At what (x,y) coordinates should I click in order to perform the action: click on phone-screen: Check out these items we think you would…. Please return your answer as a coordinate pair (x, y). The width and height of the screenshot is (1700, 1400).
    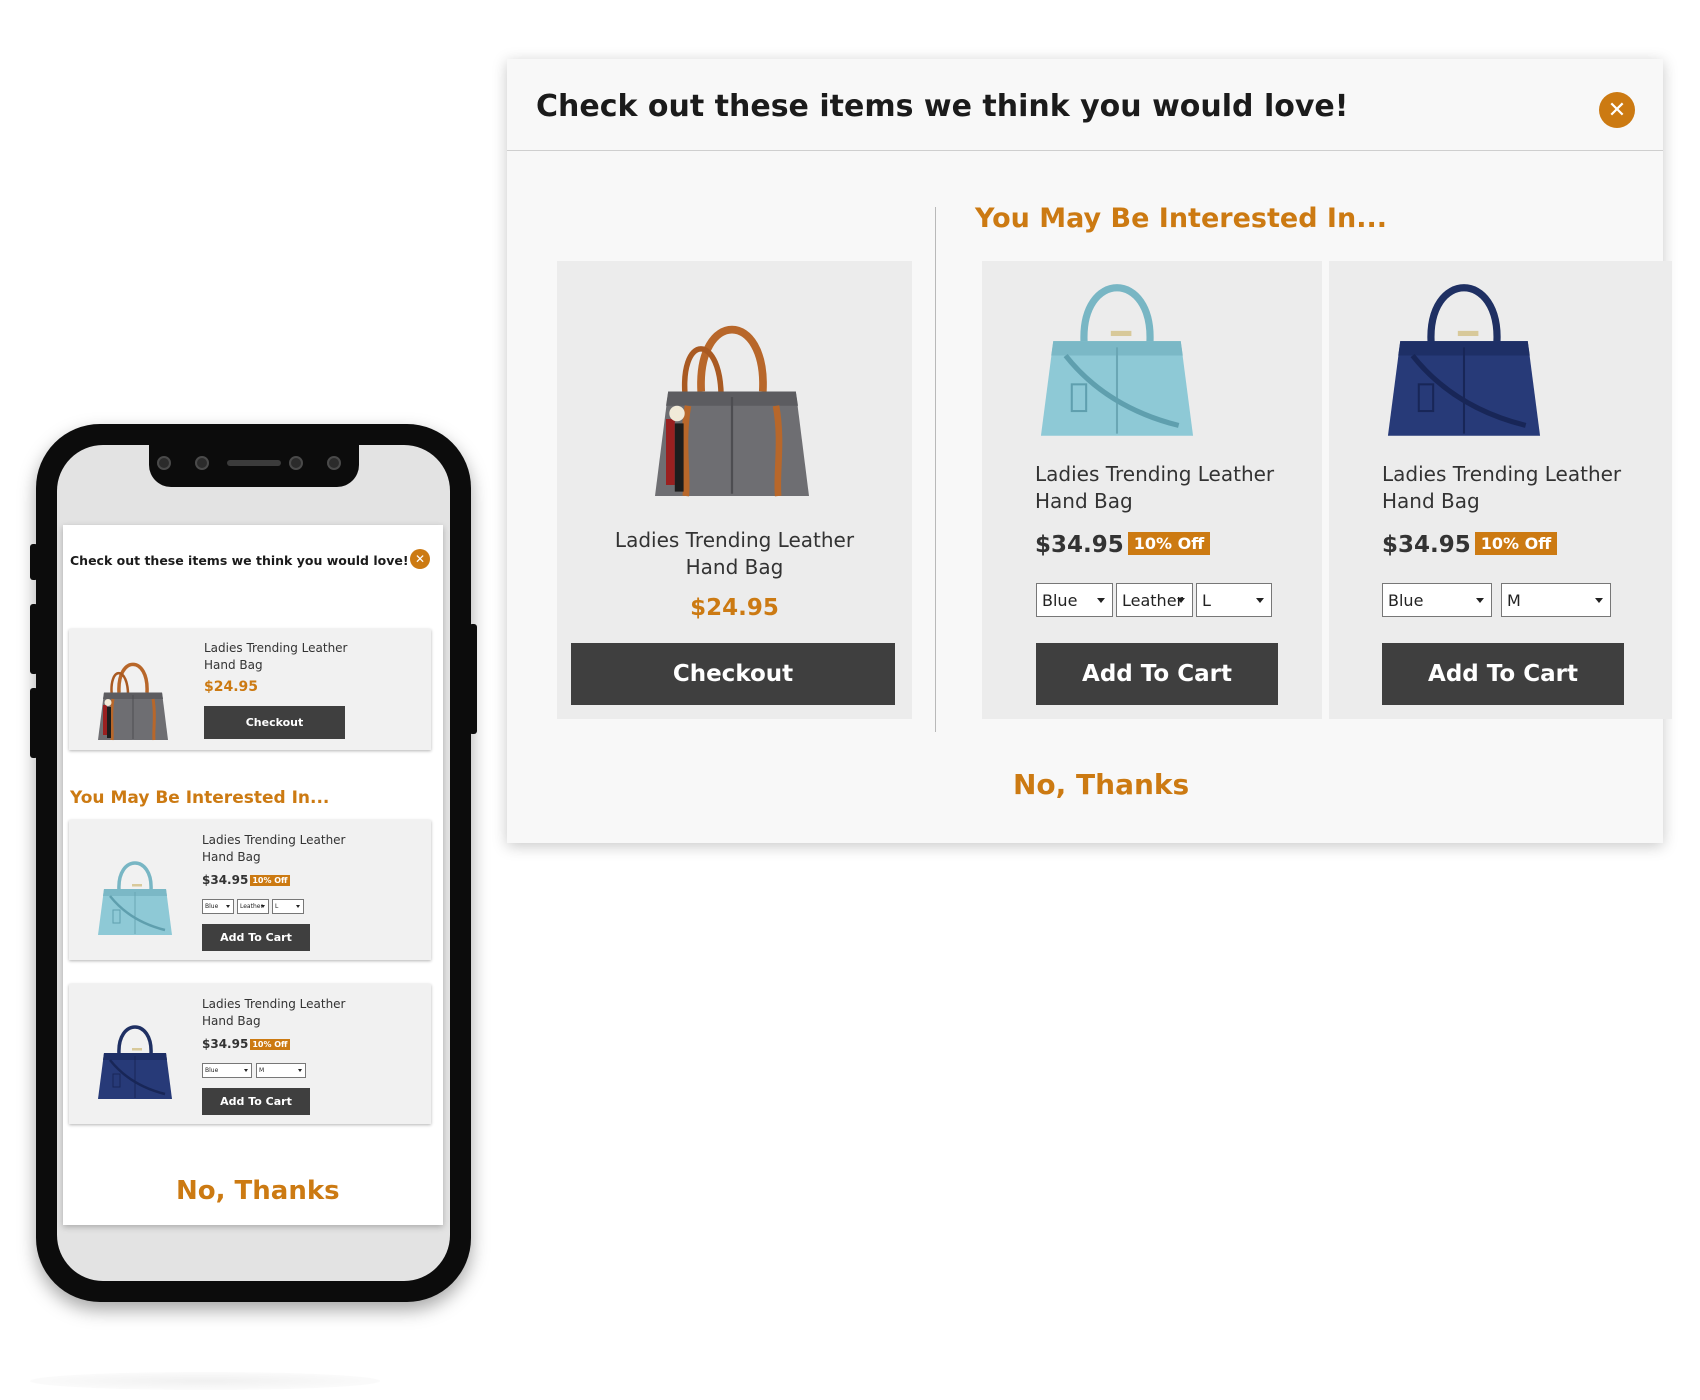
    Looking at the image, I should click on (253, 863).